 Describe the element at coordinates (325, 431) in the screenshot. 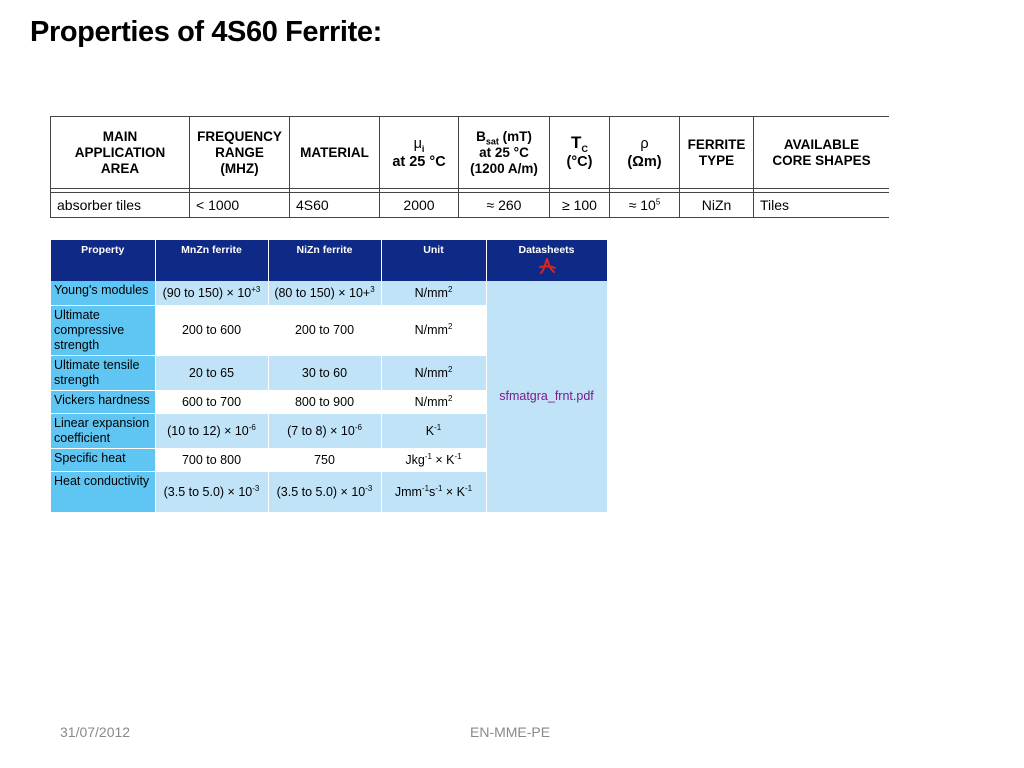

I see `nizn-value: (7 to 8) × 10-6` at that location.